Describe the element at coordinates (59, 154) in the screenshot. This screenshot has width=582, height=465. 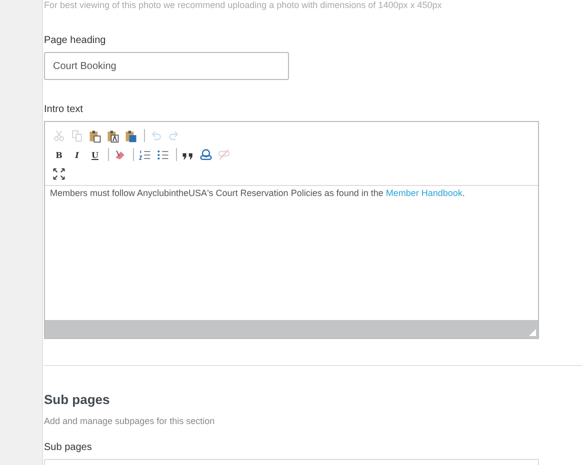
I see `bold-button: B` at that location.